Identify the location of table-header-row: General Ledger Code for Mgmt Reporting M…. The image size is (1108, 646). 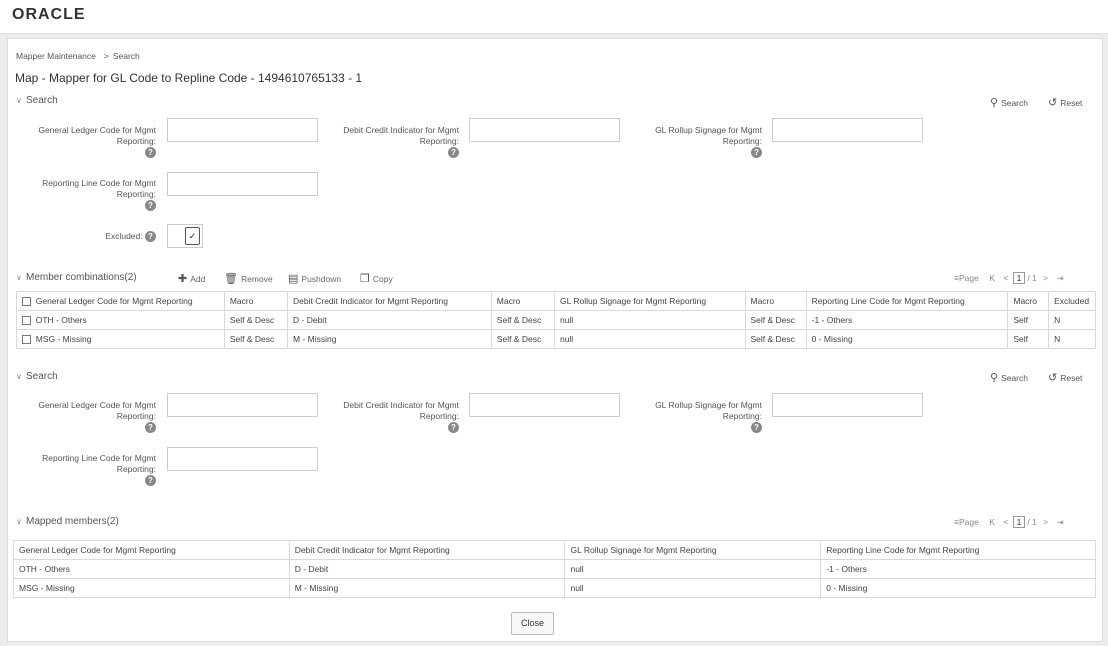
(556, 301).